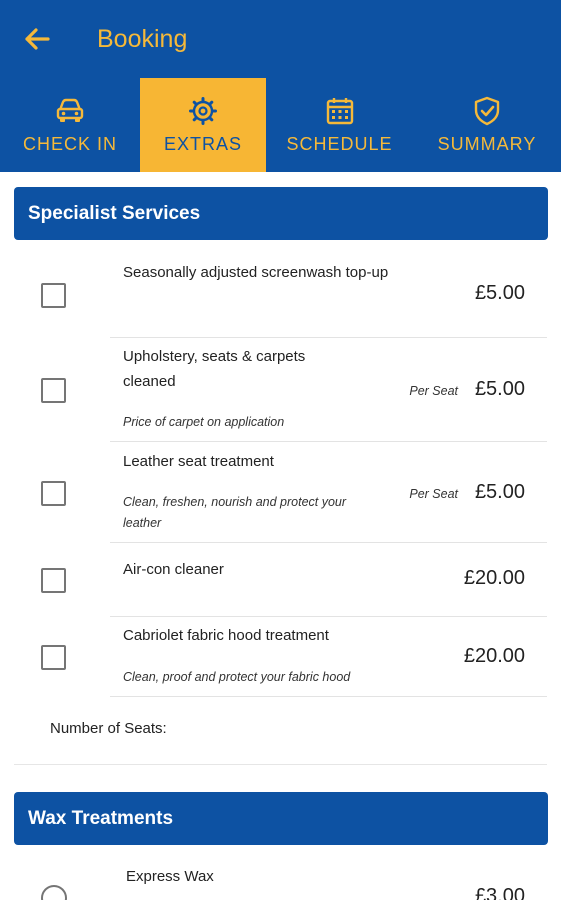  I want to click on tab-check-in-label: CHECK IN, so click(69, 144).